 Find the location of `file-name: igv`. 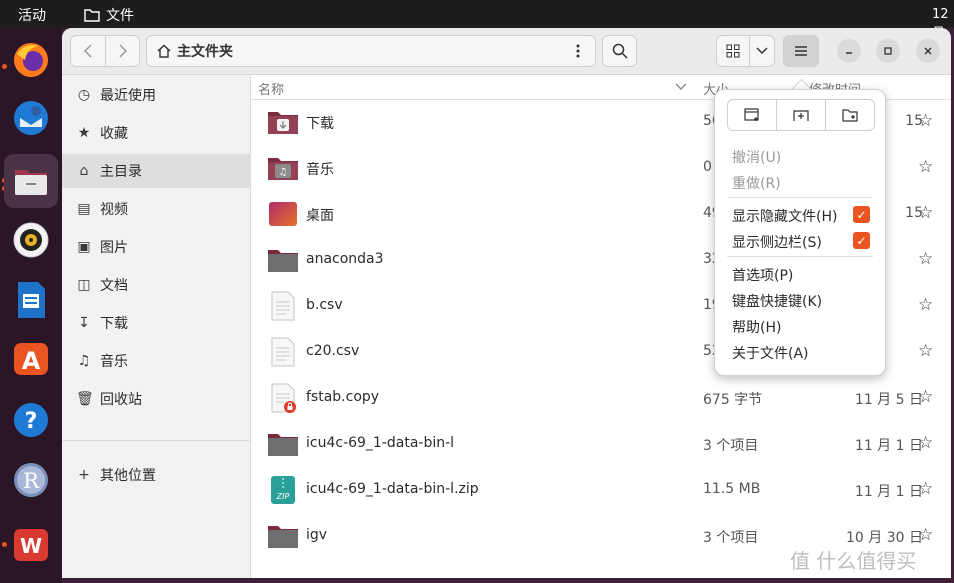

file-name: igv is located at coordinates (317, 535).